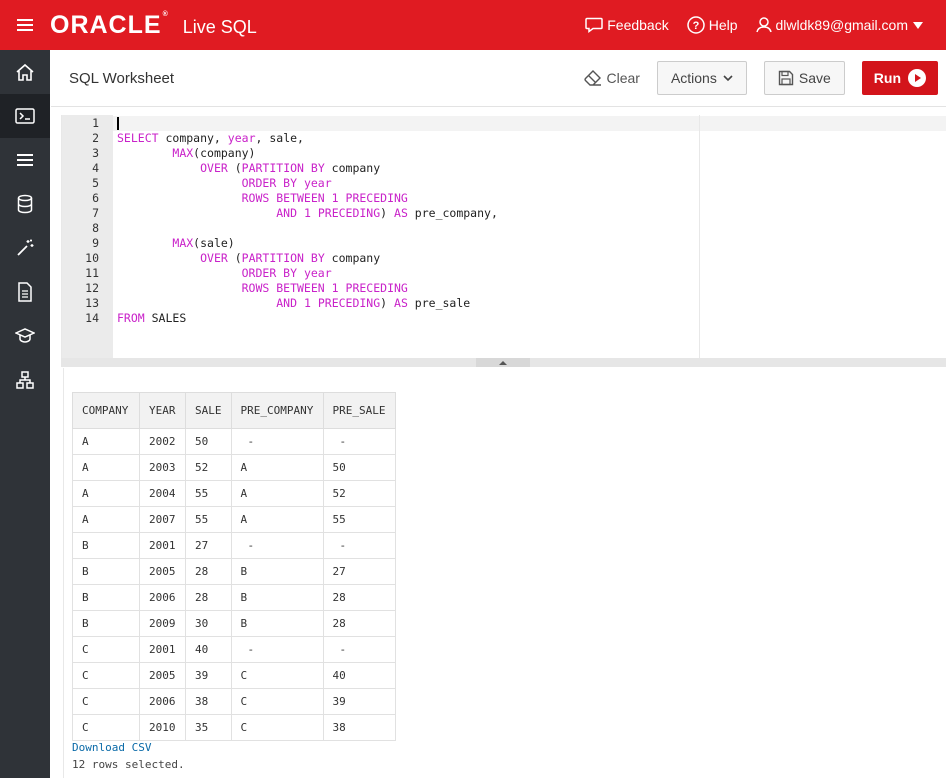 The width and height of the screenshot is (946, 778). Describe the element at coordinates (106, 410) in the screenshot. I see `column-header: COMPANY` at that location.